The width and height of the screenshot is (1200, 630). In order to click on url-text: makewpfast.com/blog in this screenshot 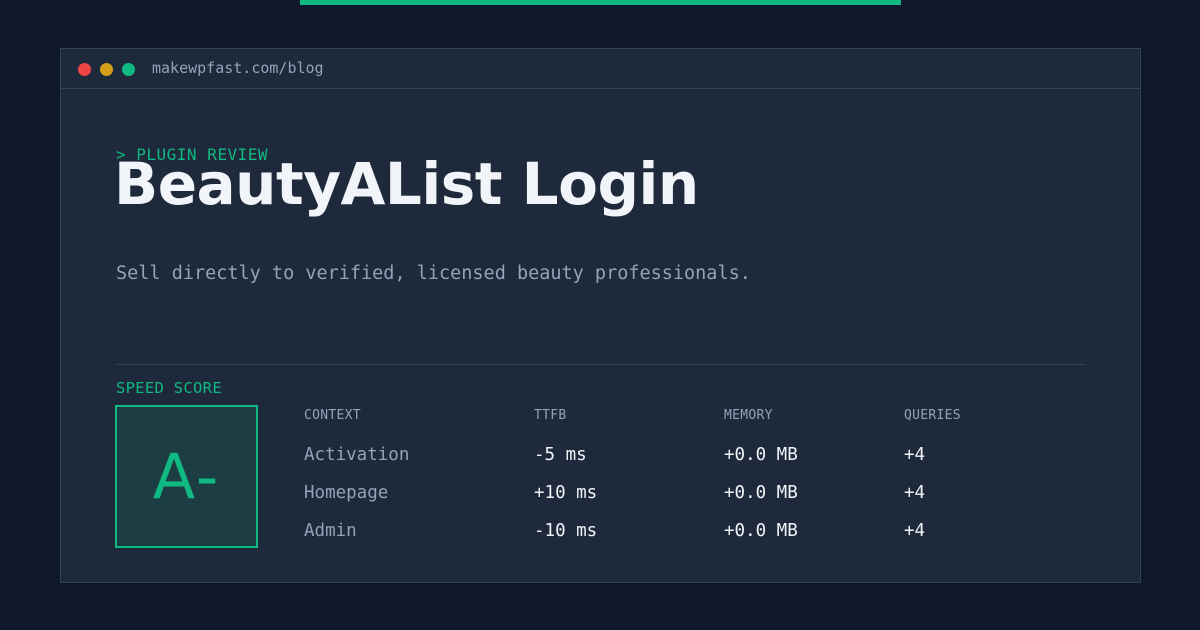, I will do `click(238, 68)`.